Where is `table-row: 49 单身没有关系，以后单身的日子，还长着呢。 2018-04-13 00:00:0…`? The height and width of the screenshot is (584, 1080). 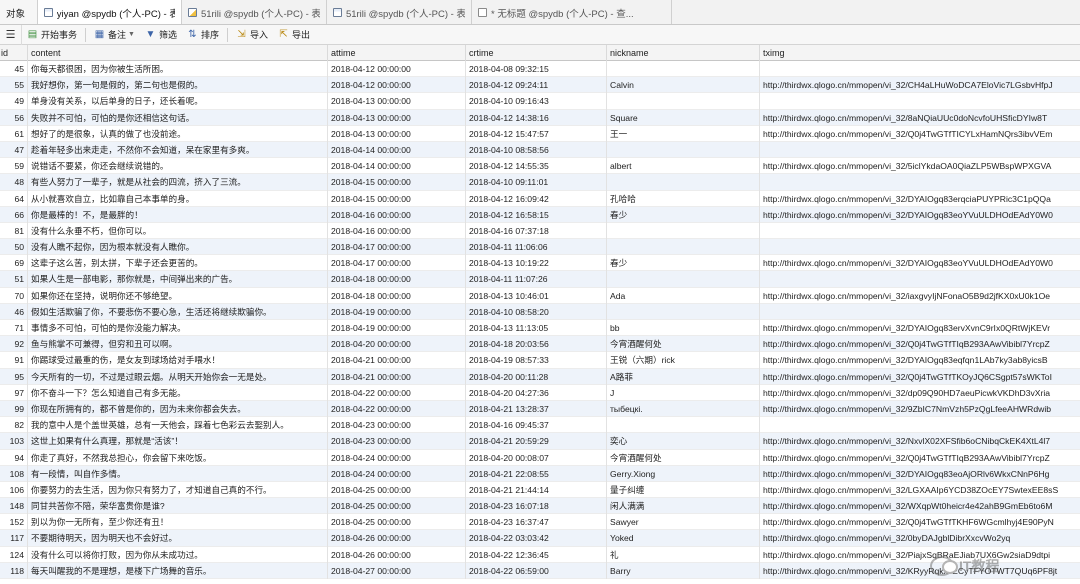
table-row: 49 单身没有关系，以后单身的日子，还长着呢。 2018-04-13 00:00:0… is located at coordinates (540, 101).